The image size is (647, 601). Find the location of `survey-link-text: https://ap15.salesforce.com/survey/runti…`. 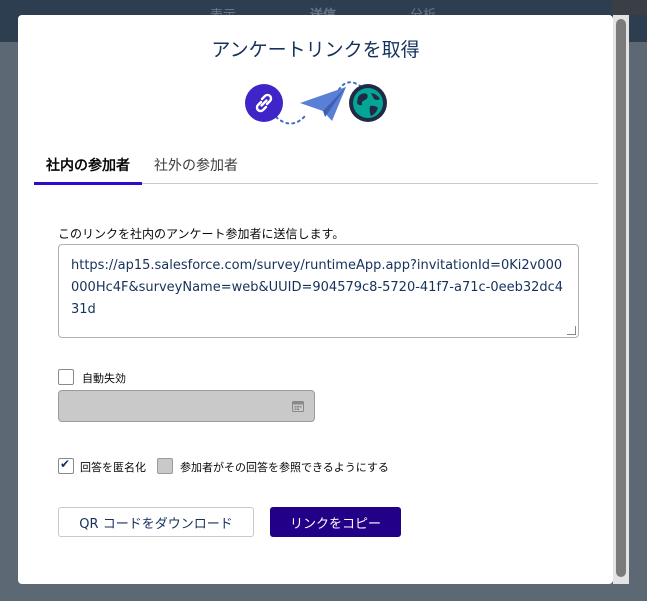

survey-link-text: https://ap15.salesforce.com/survey/runti… is located at coordinates (317, 287).